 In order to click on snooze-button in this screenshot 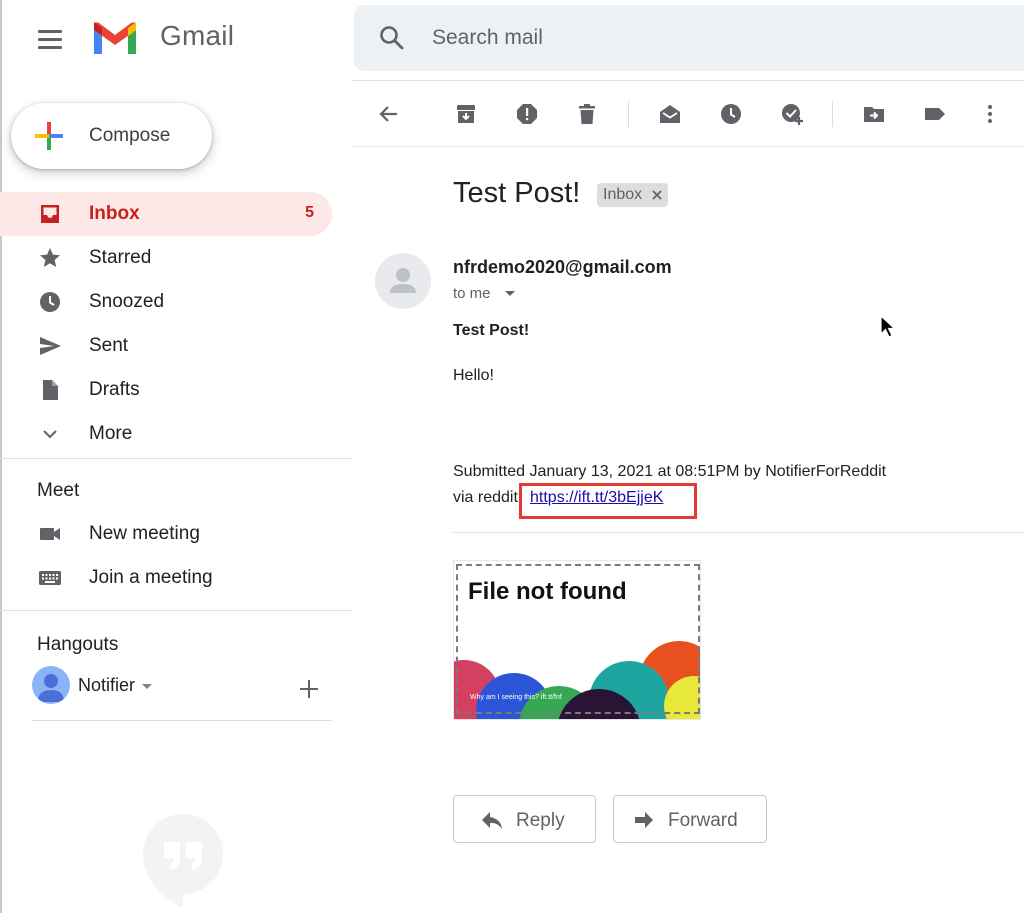, I will do `click(731, 114)`.